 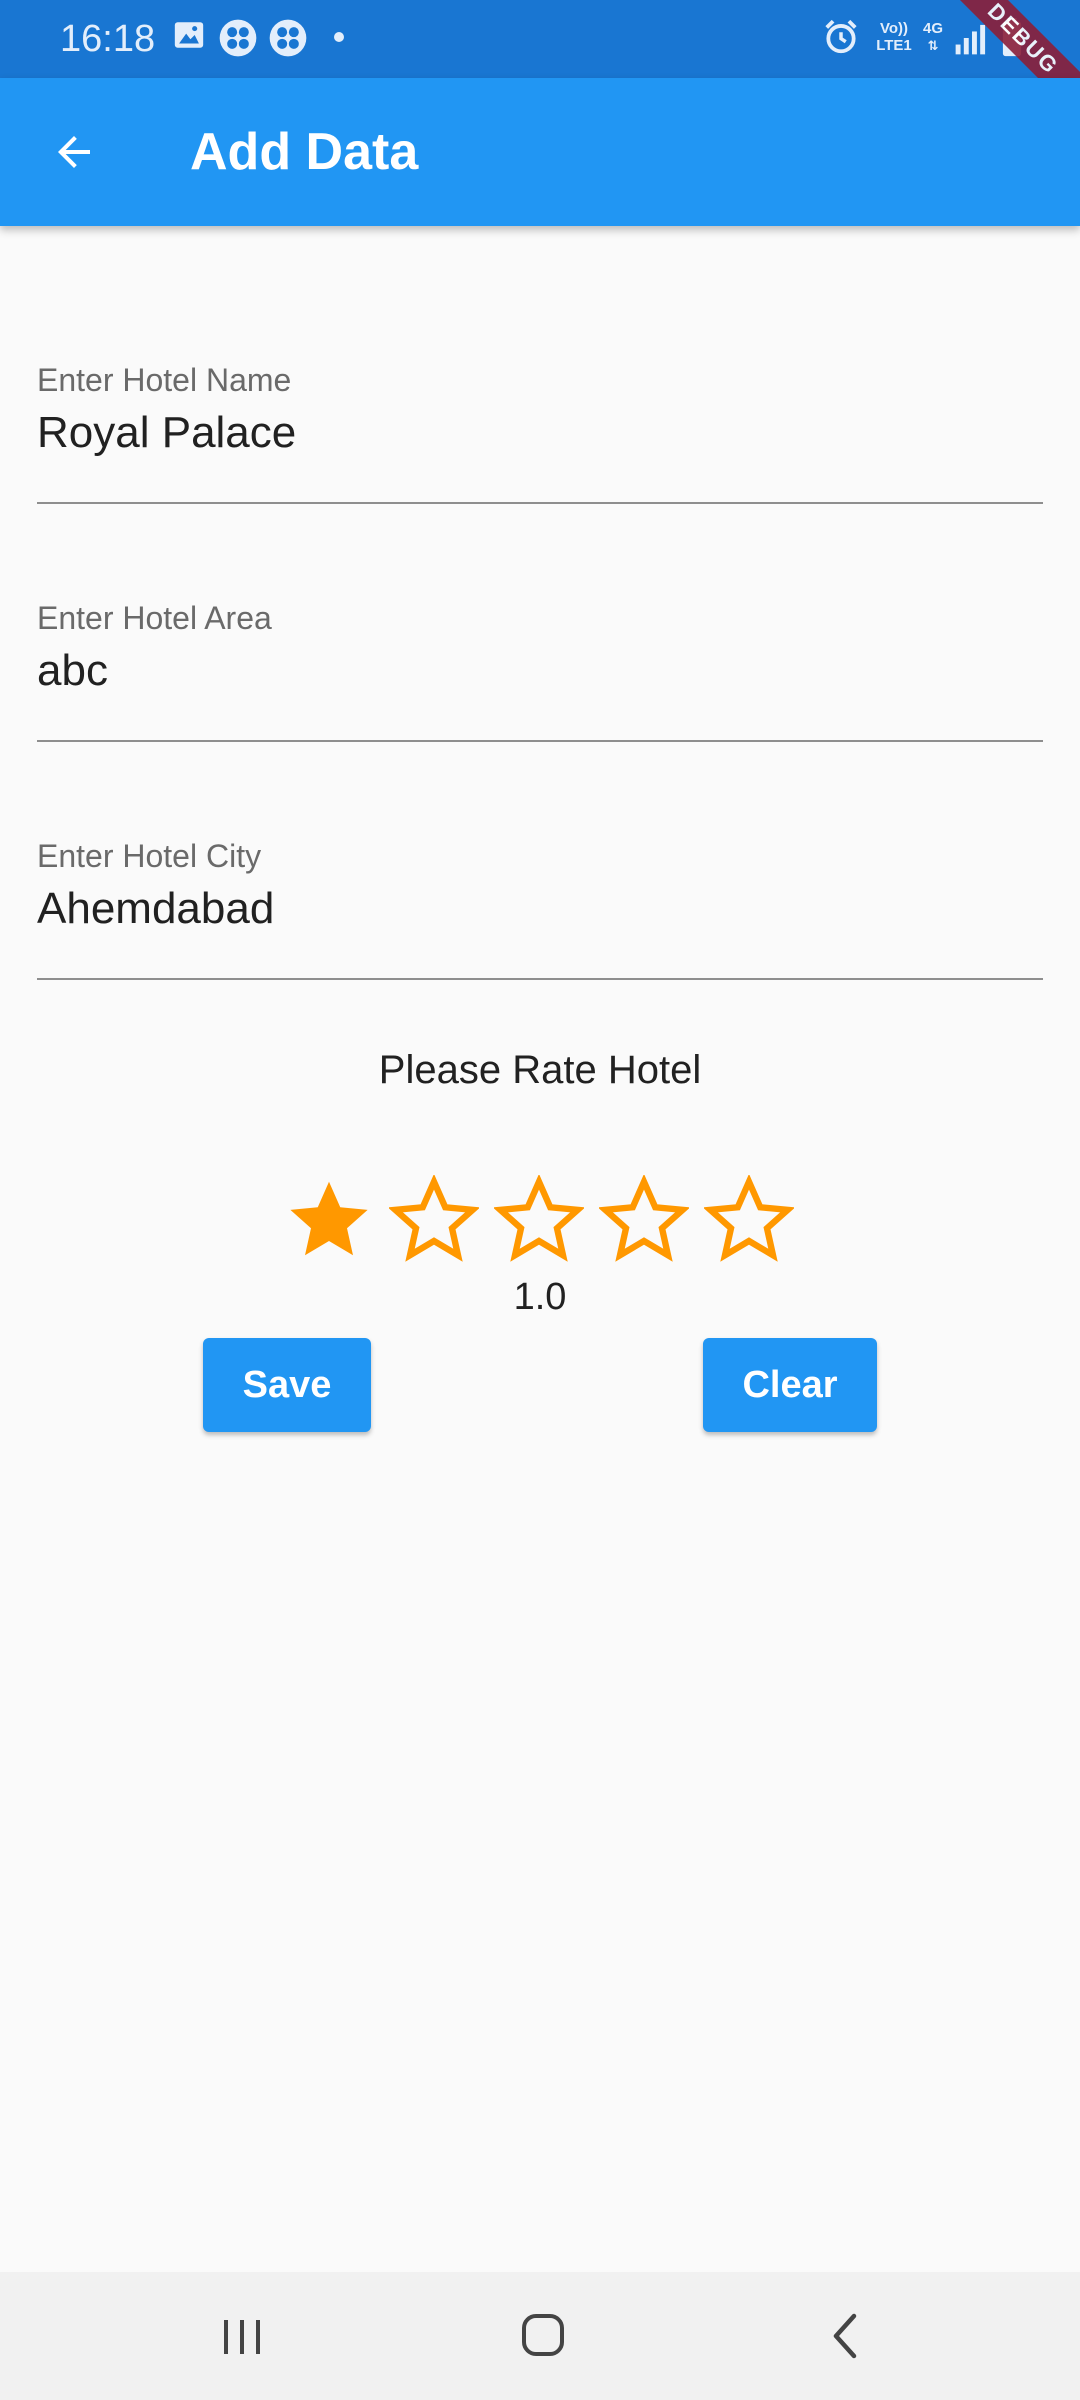 What do you see at coordinates (537, 909) in the screenshot?
I see `hotel-city-input` at bounding box center [537, 909].